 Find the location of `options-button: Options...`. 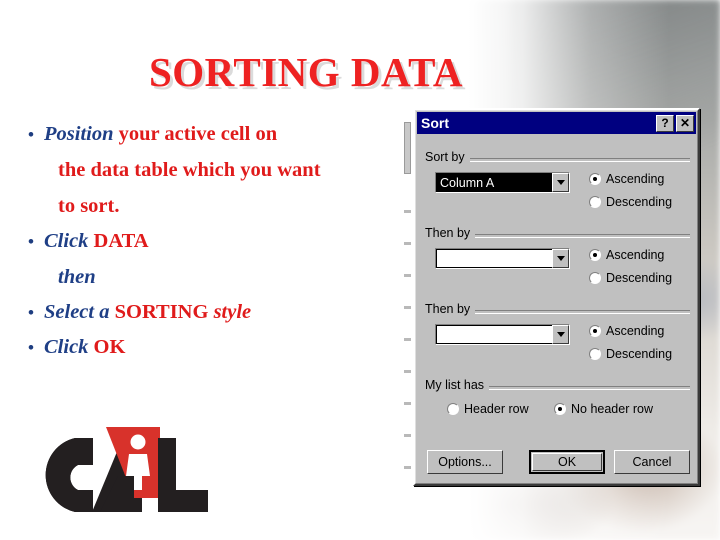

options-button: Options... is located at coordinates (465, 462).